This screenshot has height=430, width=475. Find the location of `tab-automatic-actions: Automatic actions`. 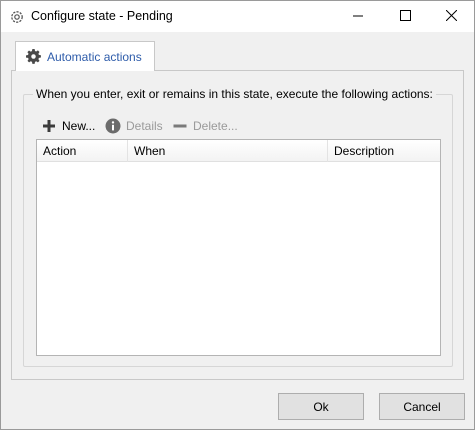

tab-automatic-actions: Automatic actions is located at coordinates (85, 56).